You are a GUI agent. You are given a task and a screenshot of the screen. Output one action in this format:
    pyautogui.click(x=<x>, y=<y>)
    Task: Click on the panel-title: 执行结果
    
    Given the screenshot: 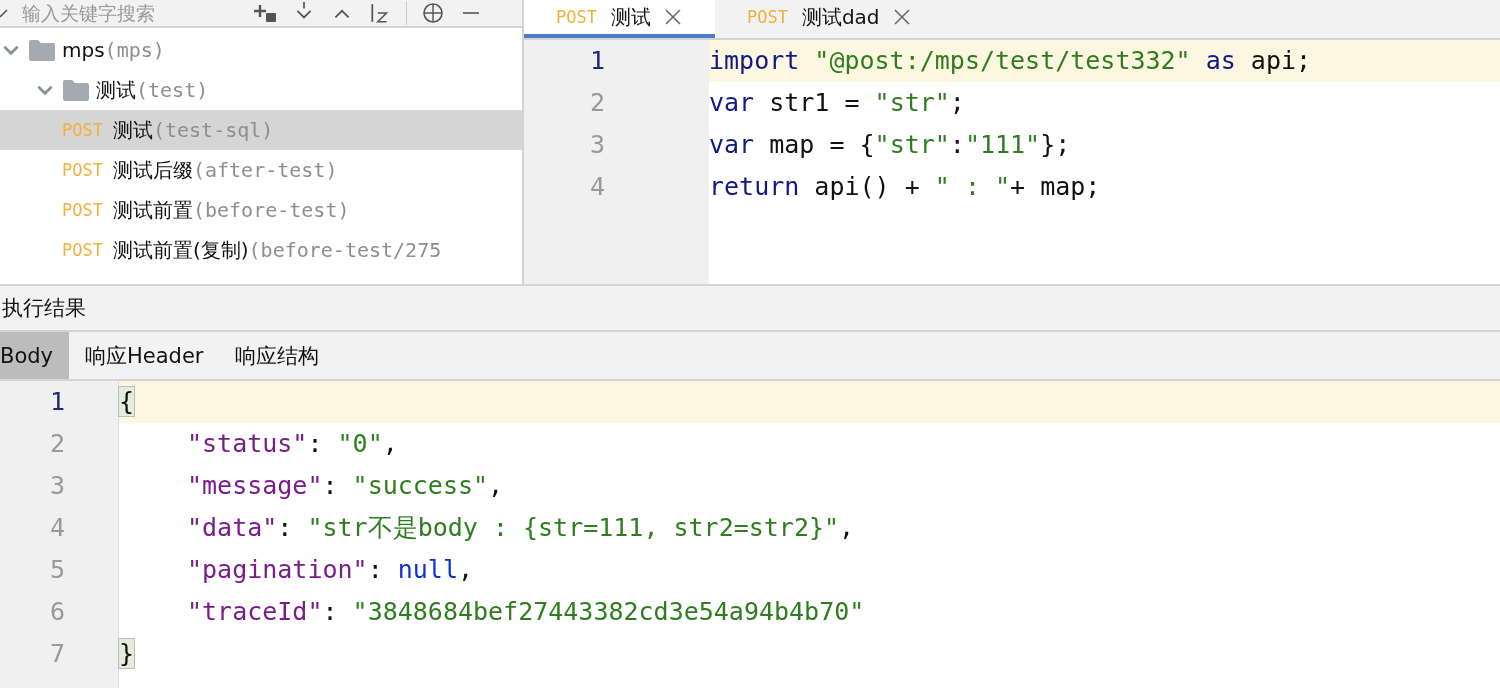 What is the action you would take?
    pyautogui.click(x=44, y=308)
    